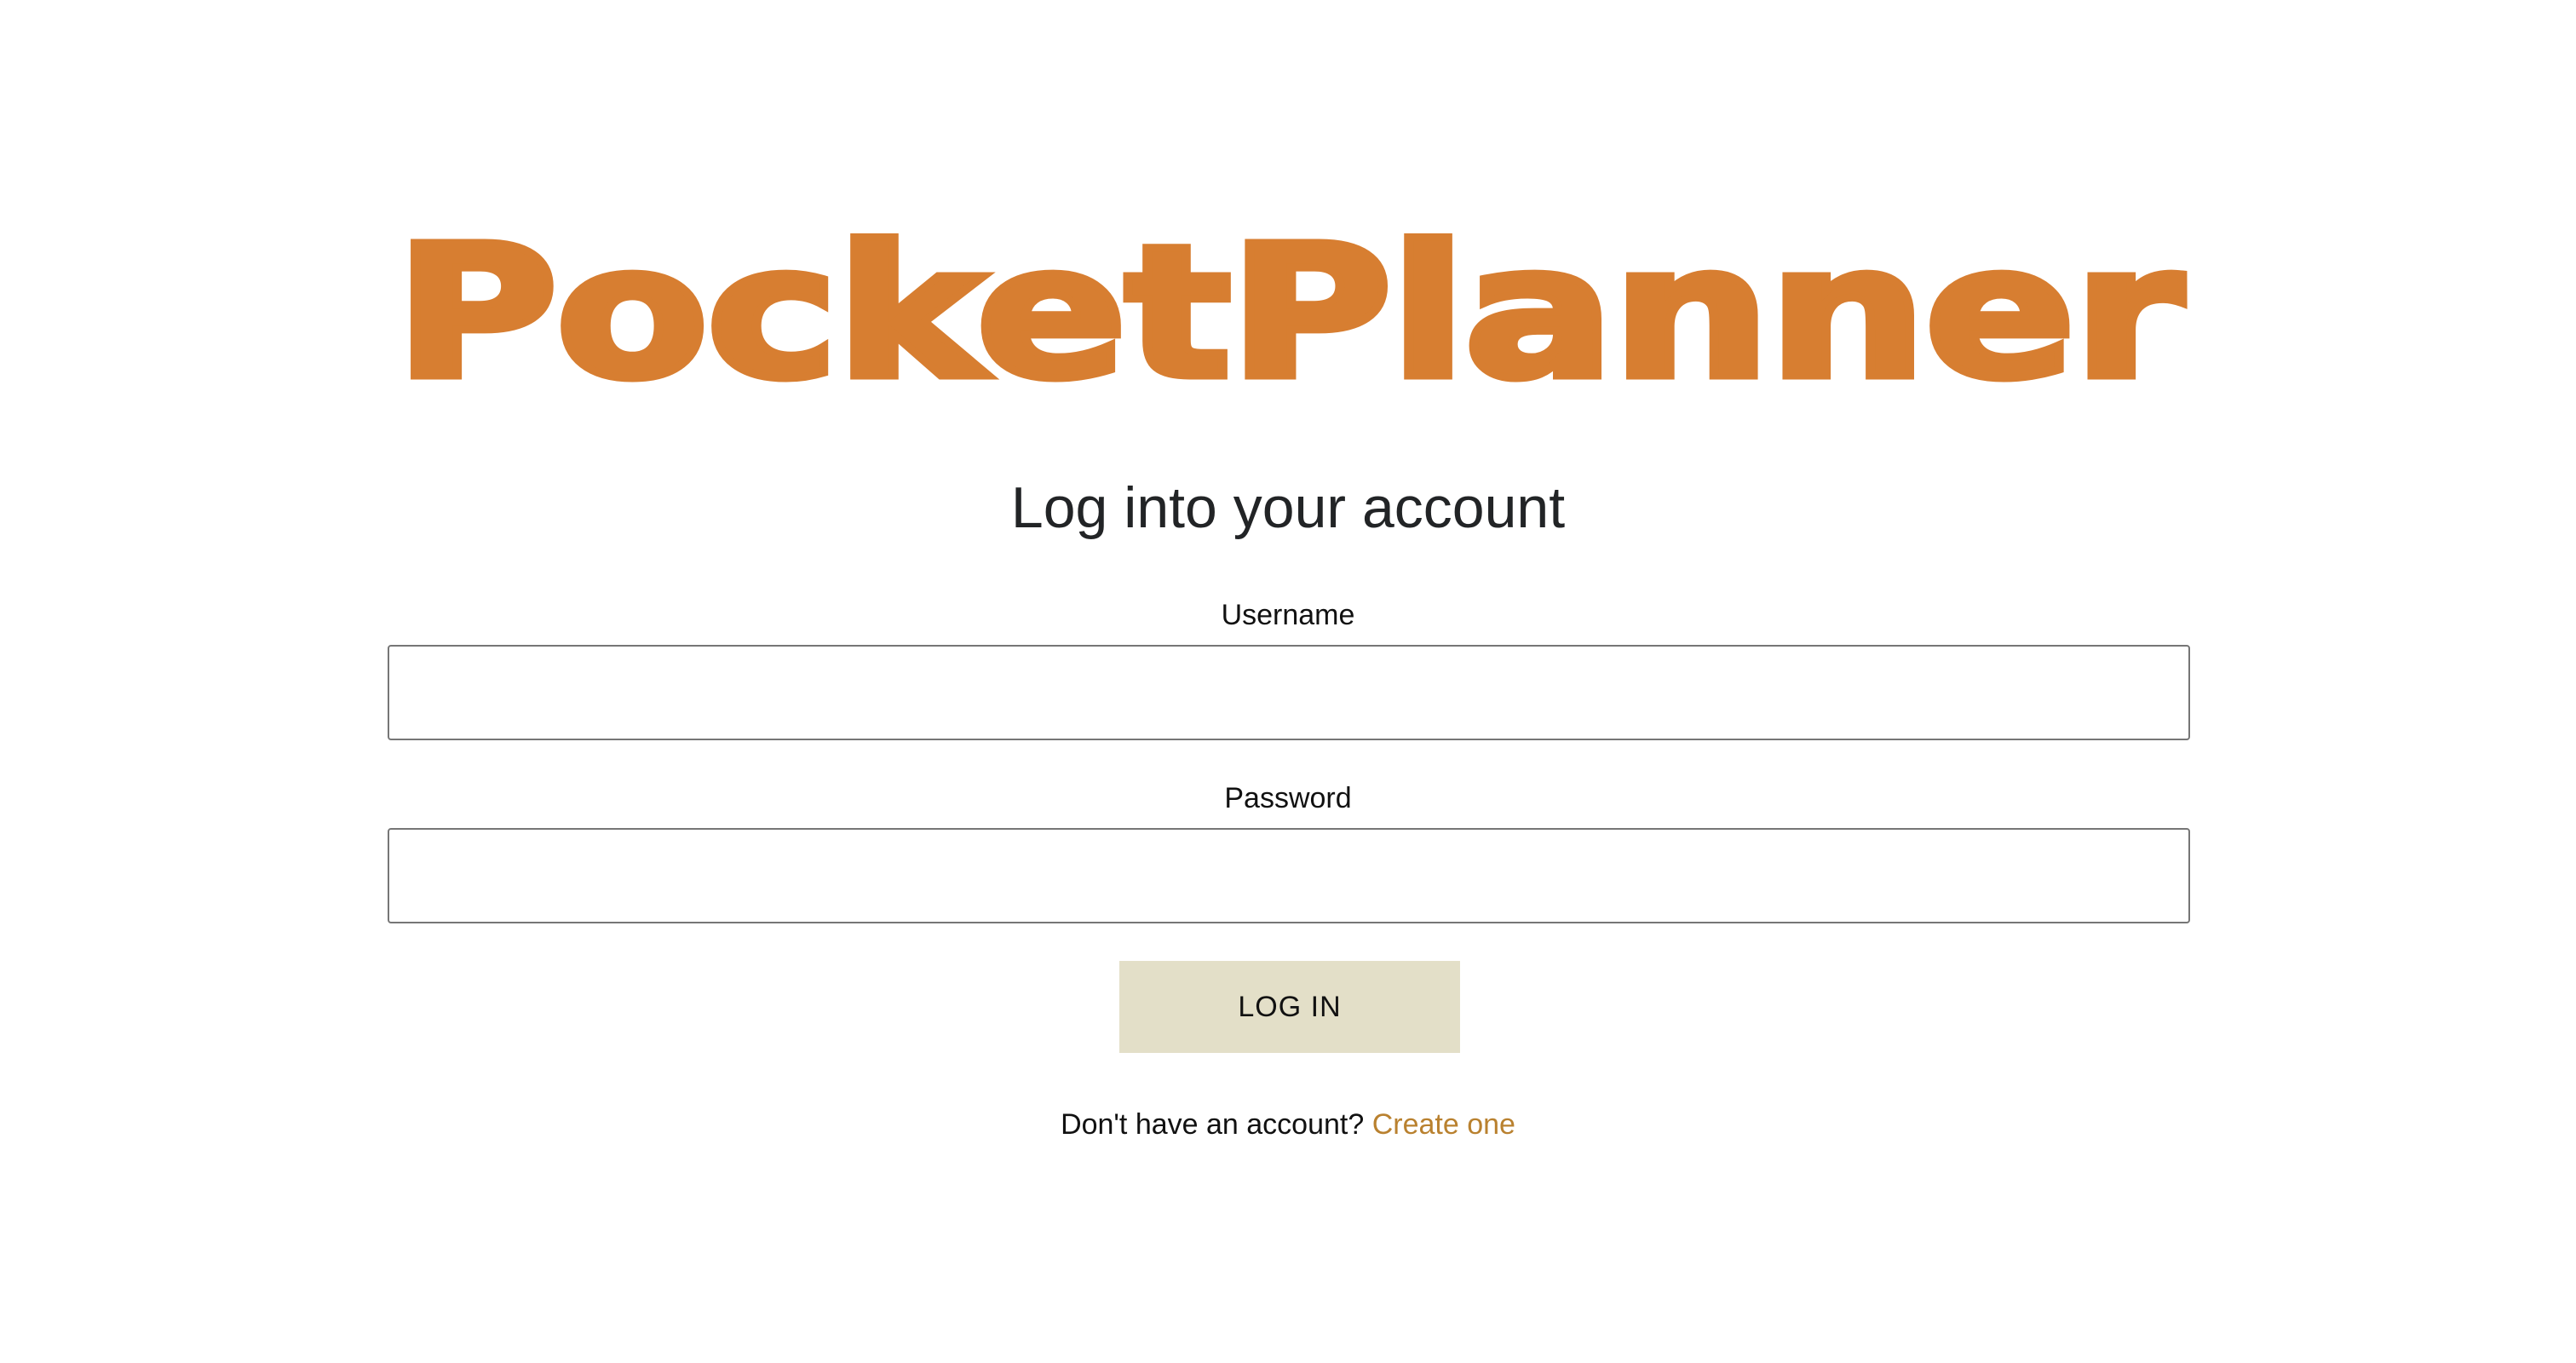  I want to click on password-input, so click(1289, 876).